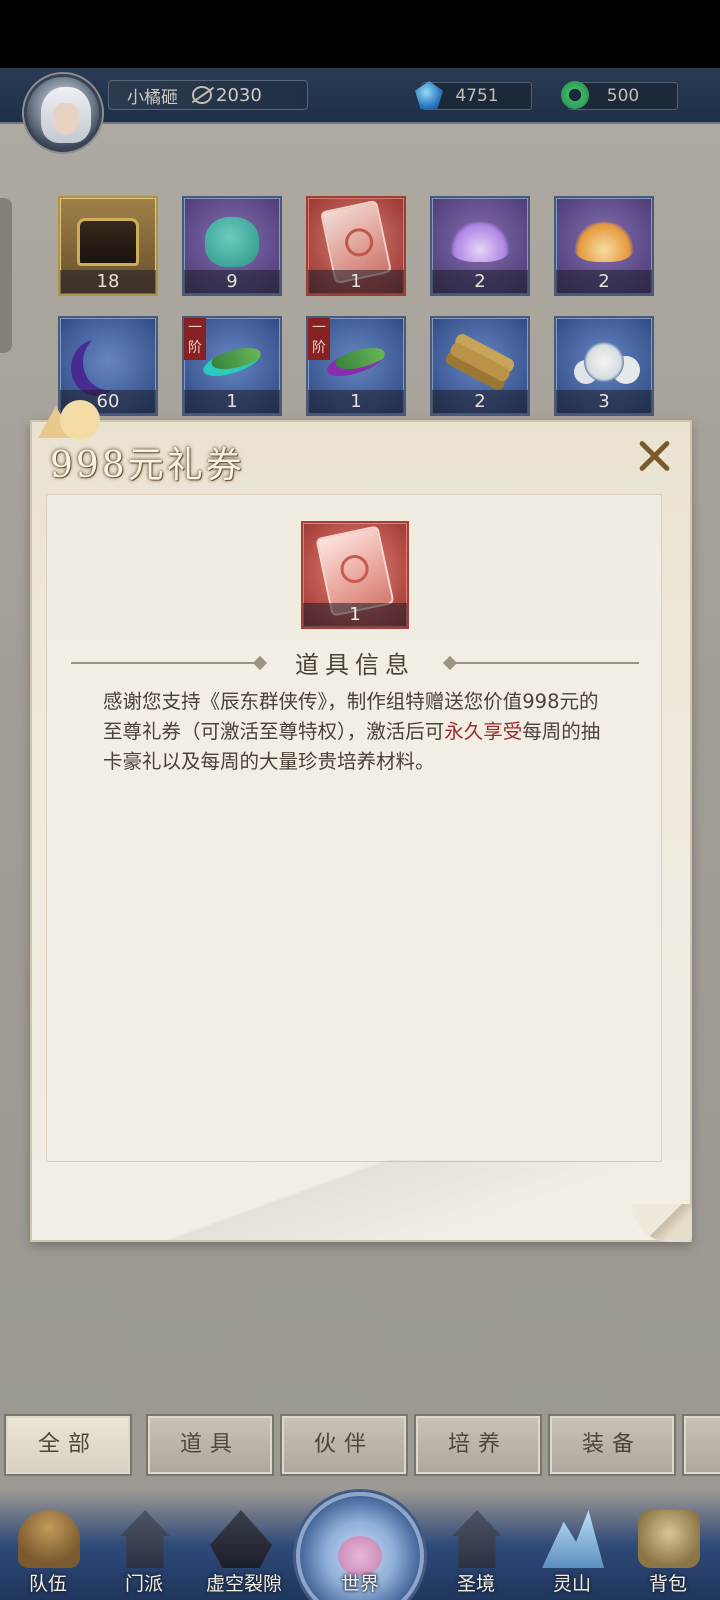 The width and height of the screenshot is (720, 1600). I want to click on voucher-icon, so click(355, 571).